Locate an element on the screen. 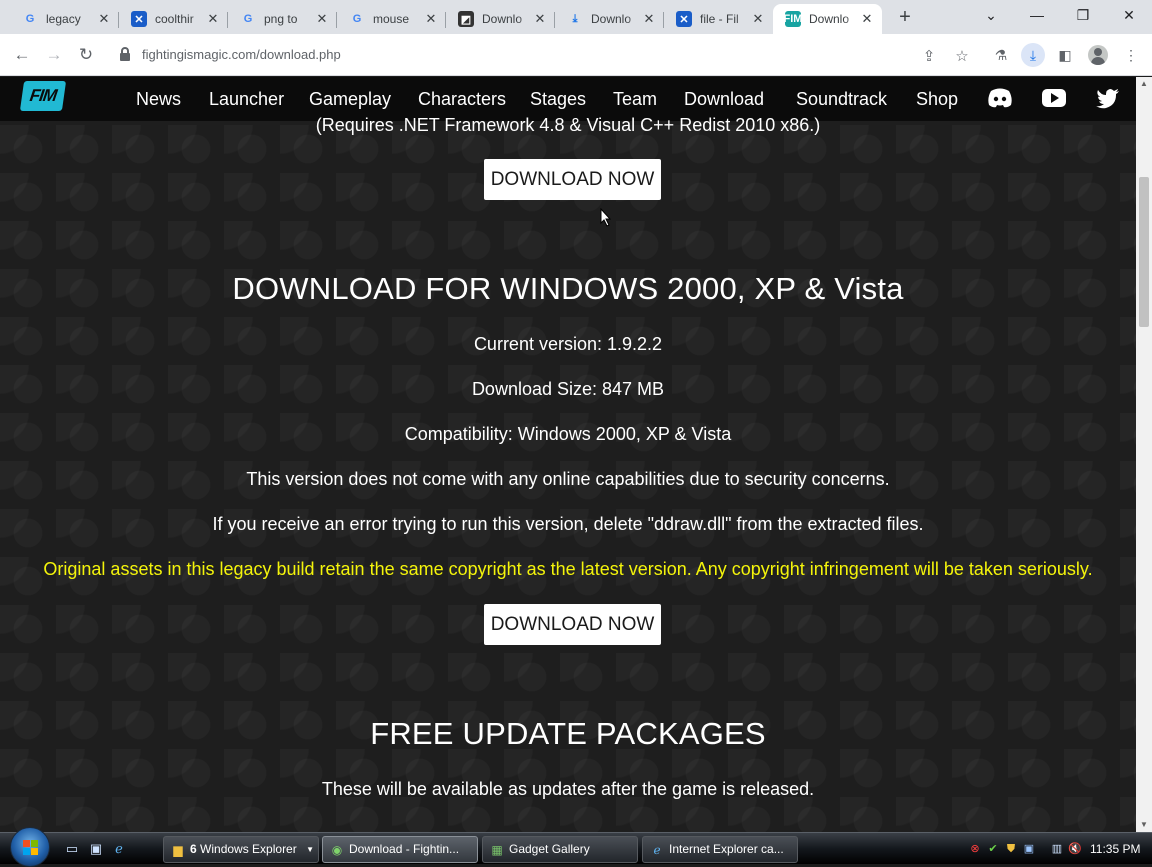 Image resolution: width=1152 pixels, height=867 pixels. start-button is located at coordinates (30, 847).